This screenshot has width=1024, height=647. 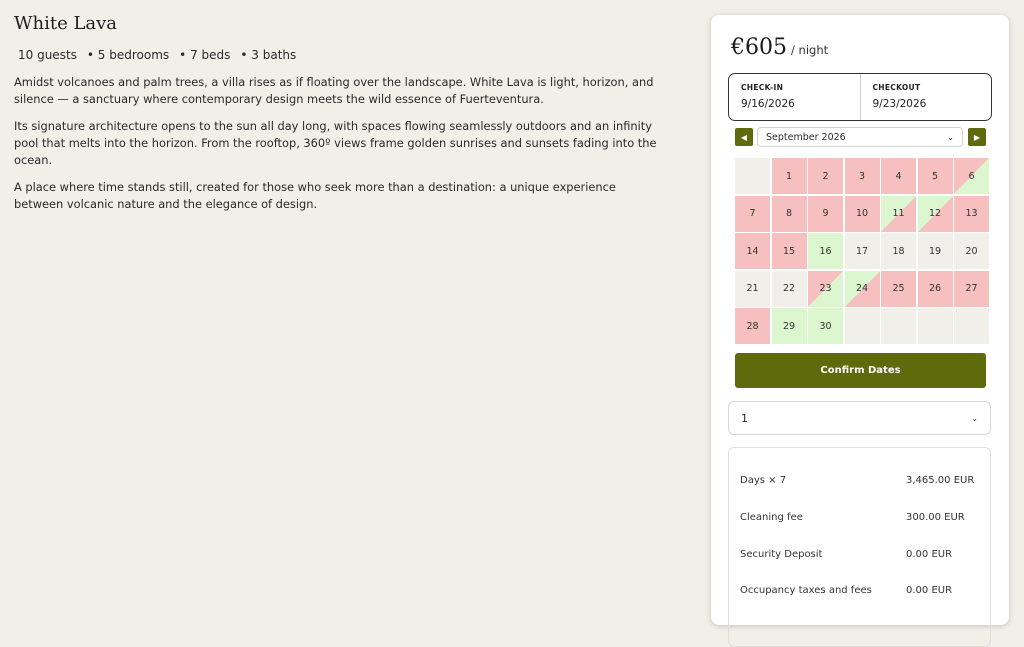 I want to click on checkout-value: 9/23/2026, so click(x=899, y=104).